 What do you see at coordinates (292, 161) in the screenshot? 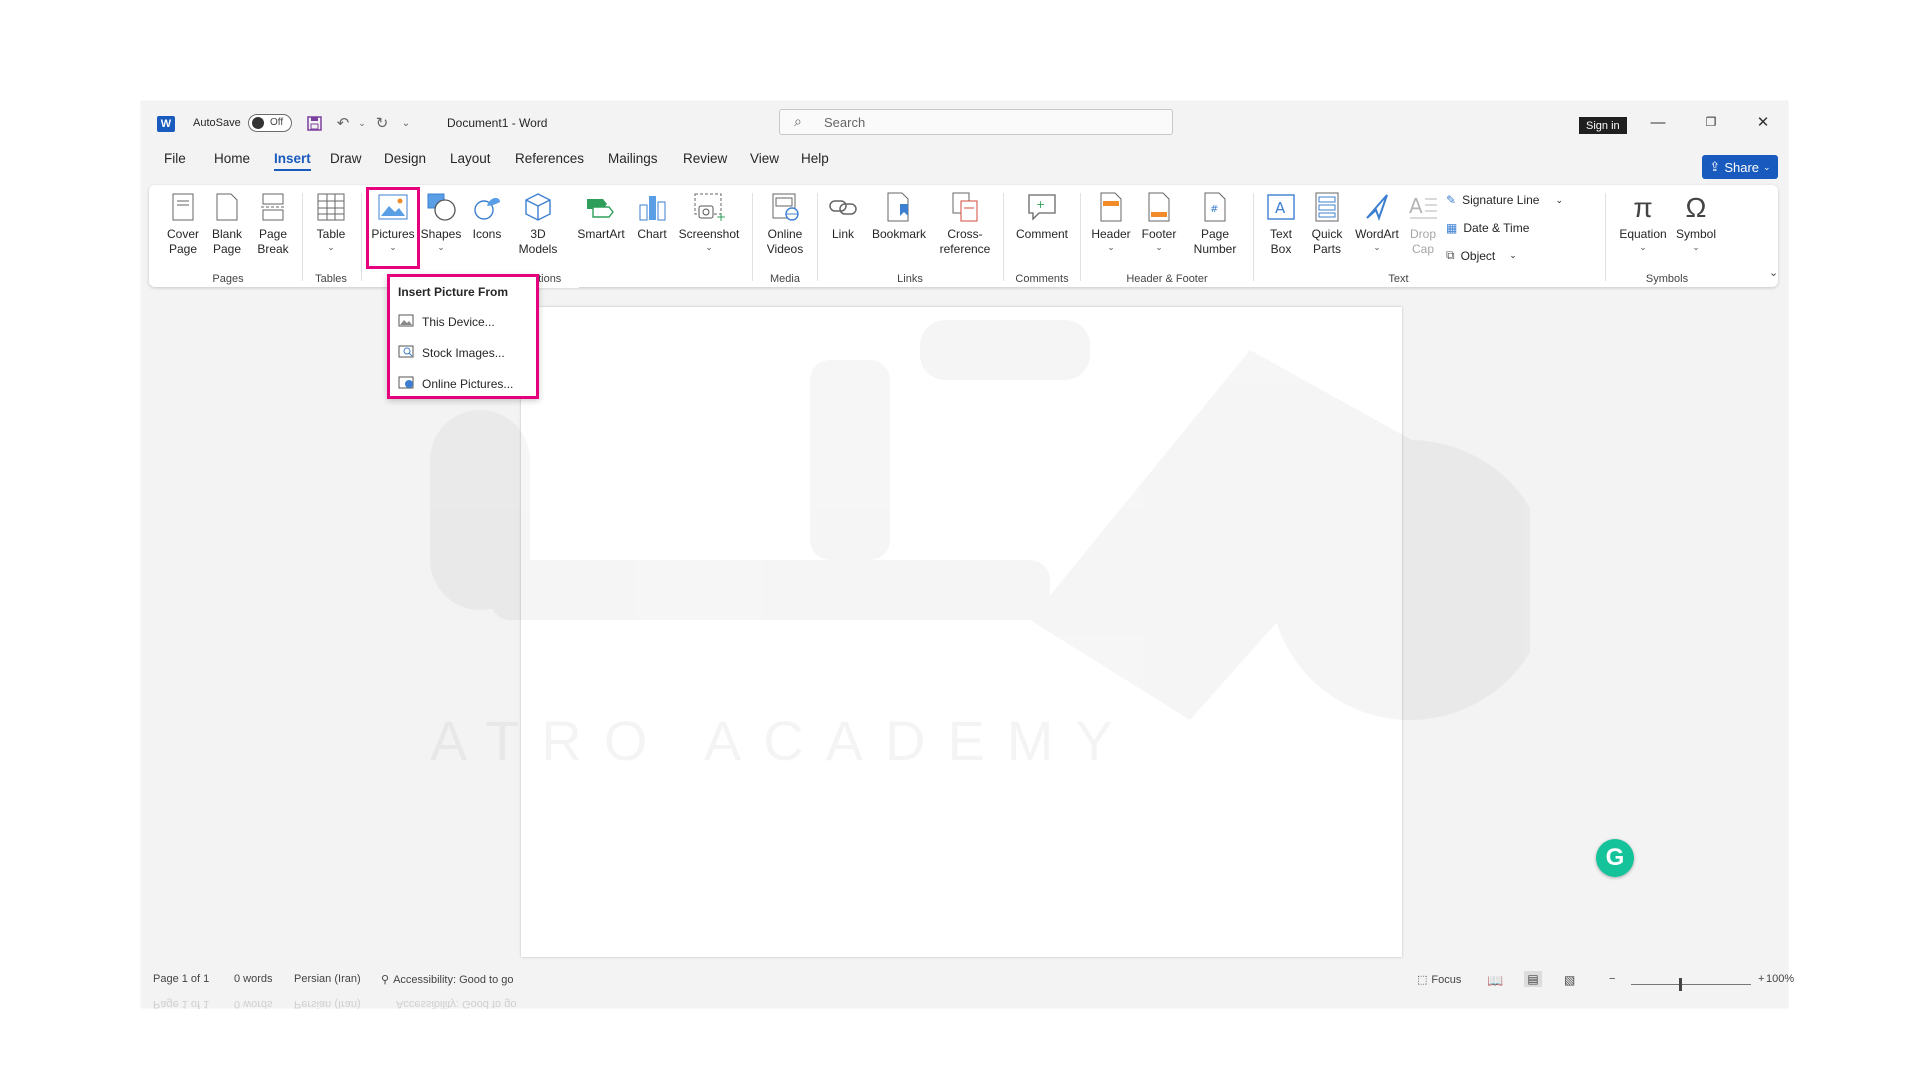
I see `tab-insert: Insert` at bounding box center [292, 161].